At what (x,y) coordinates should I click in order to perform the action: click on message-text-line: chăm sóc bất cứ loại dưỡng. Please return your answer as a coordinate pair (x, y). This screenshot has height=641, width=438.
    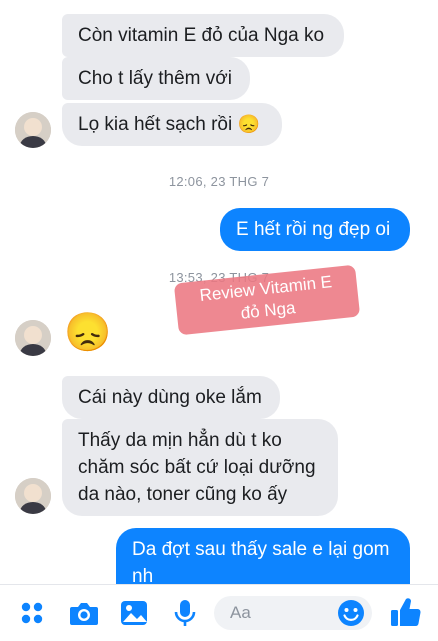
    Looking at the image, I should click on (197, 467).